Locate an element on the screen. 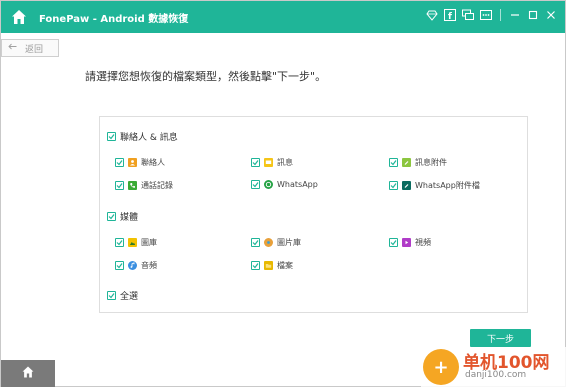 This screenshot has height=387, width=566. item-messages: 訊息 is located at coordinates (272, 162).